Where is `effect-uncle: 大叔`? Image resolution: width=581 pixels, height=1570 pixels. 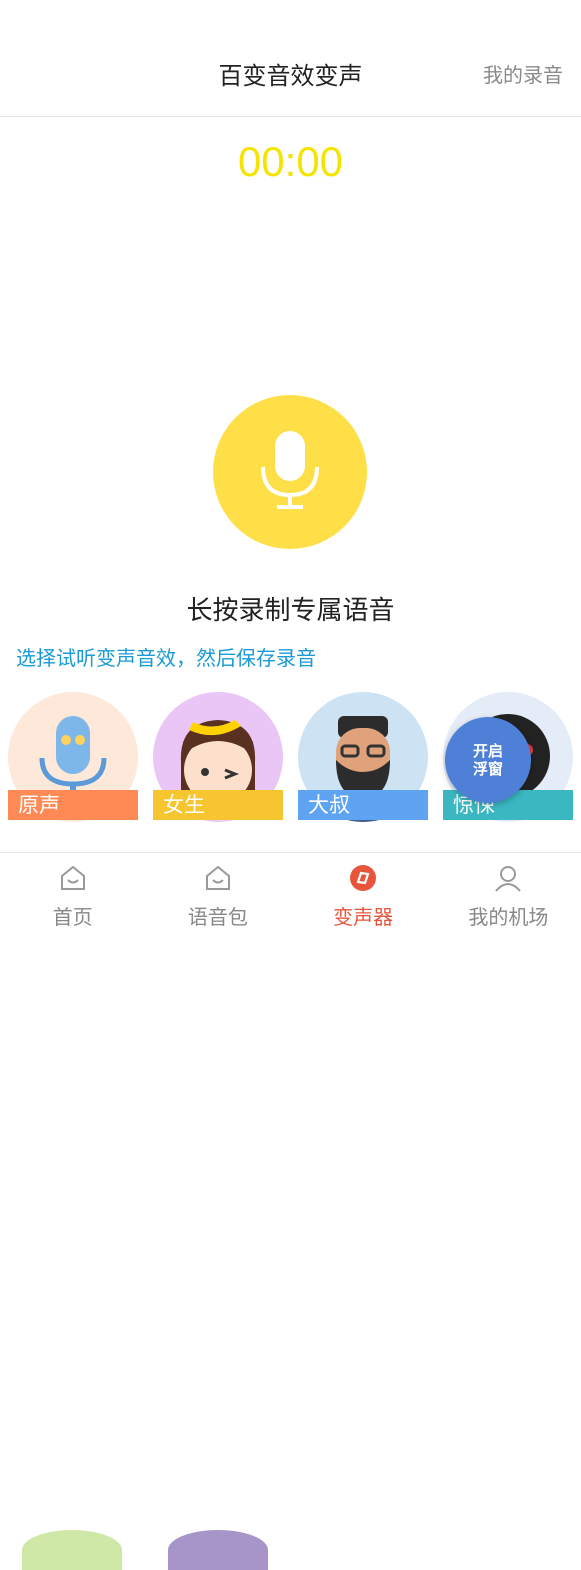 effect-uncle: 大叔 is located at coordinates (363, 757).